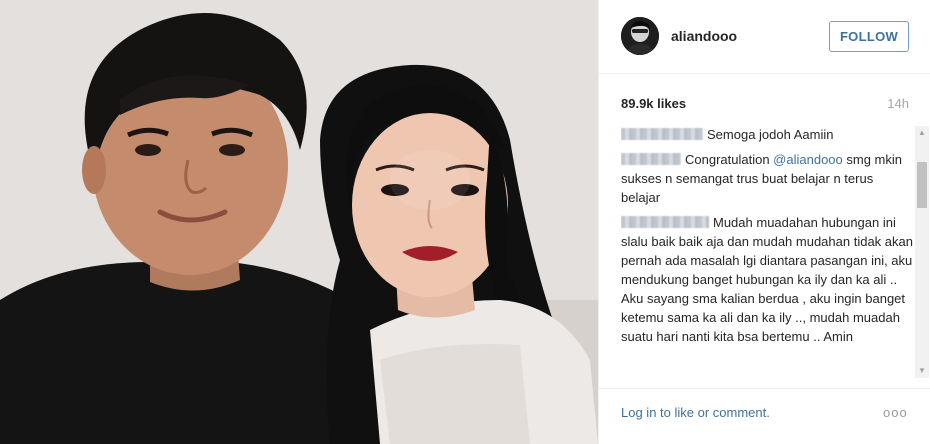 The image size is (930, 444). Describe the element at coordinates (922, 371) in the screenshot. I see `scroll-down-arrow-icon: ▼` at that location.